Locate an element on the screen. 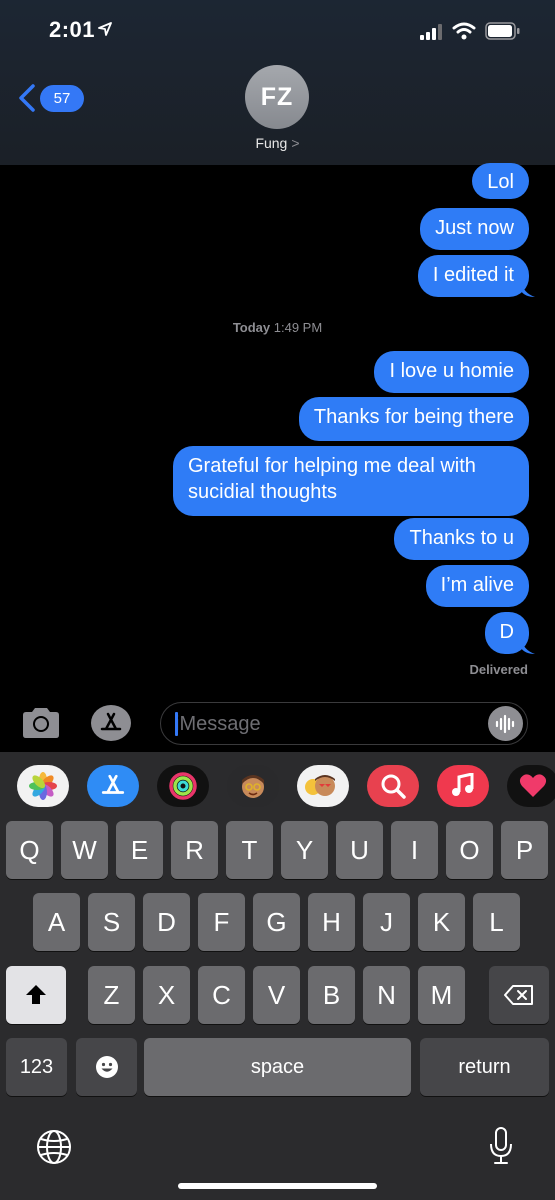 This screenshot has height=1200, width=555. key-j: J is located at coordinates (386, 922).